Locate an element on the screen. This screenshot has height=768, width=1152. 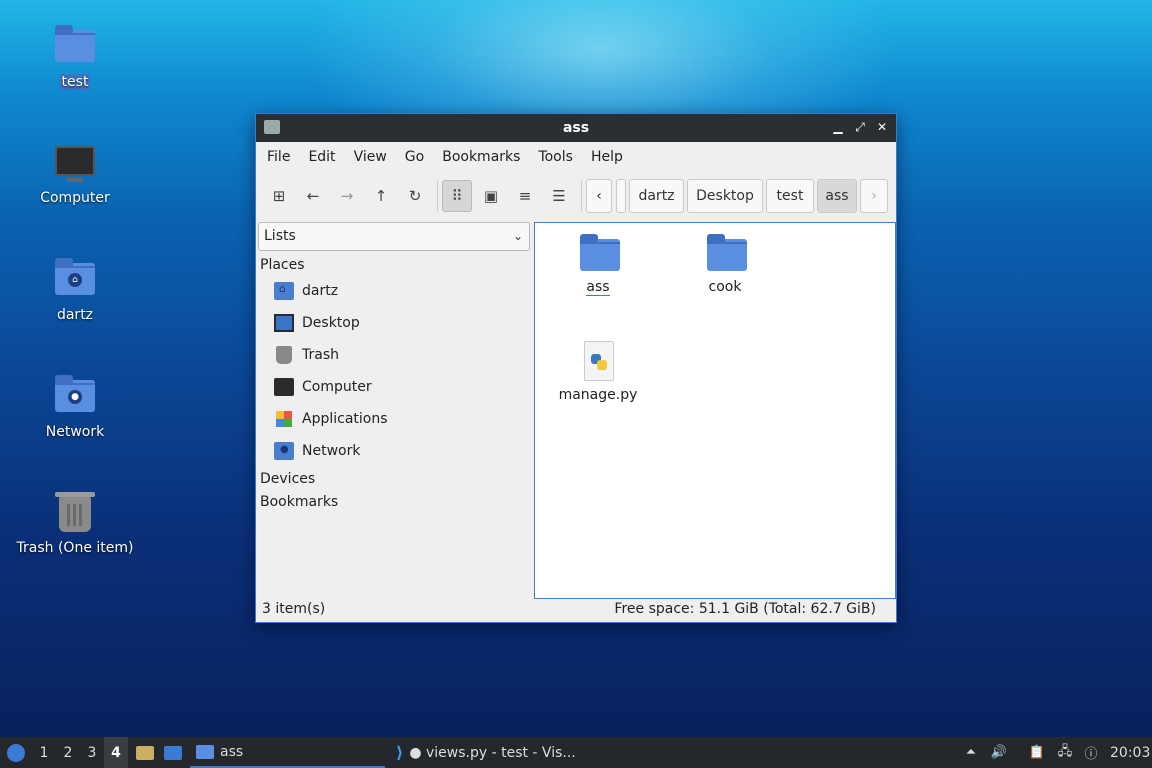
menu-bar: File Edit View Go Bookmarks Tools Help is located at coordinates (576, 157).